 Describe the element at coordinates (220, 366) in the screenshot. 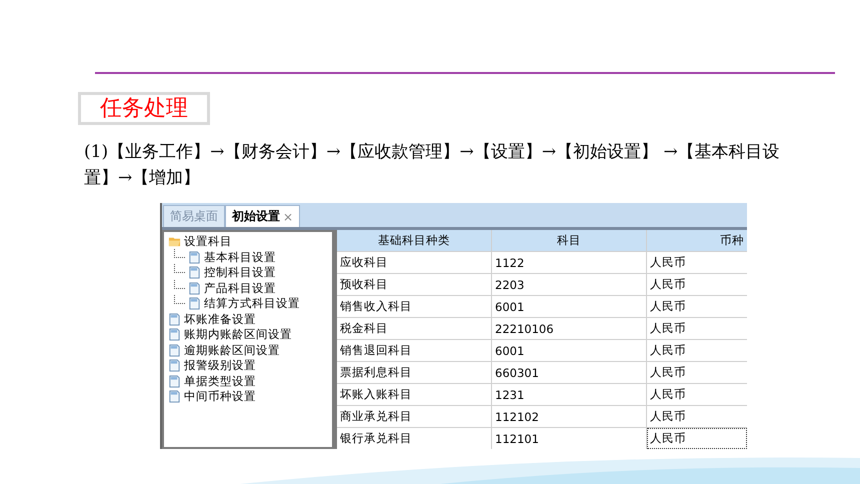

I see `tree-item: 报警级别设置` at that location.